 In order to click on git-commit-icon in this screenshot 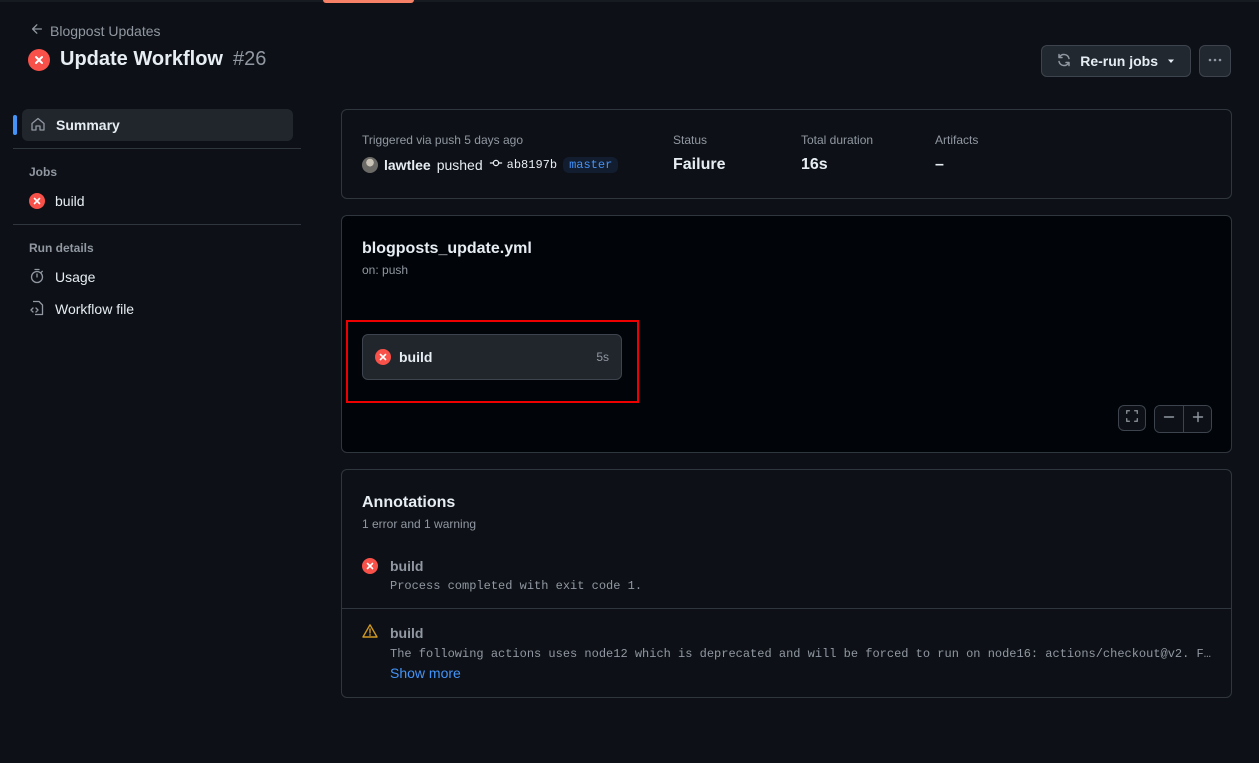, I will do `click(496, 165)`.